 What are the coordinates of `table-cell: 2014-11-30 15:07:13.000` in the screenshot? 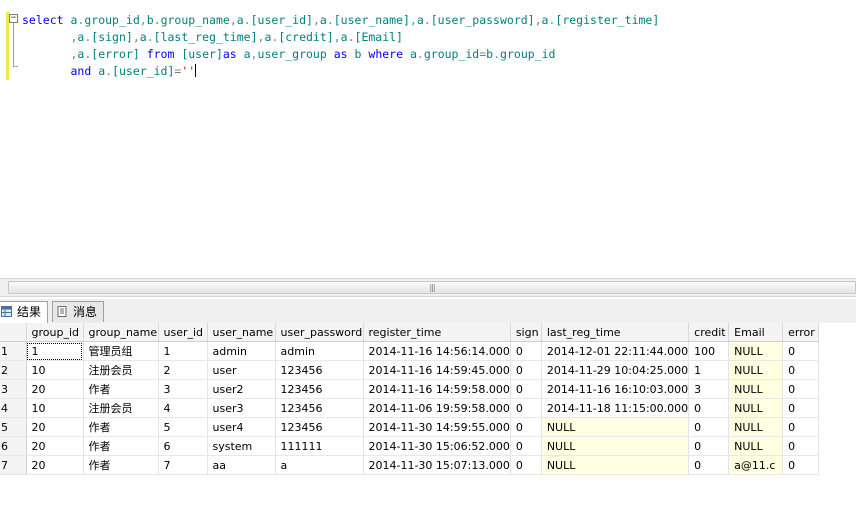 It's located at (437, 465).